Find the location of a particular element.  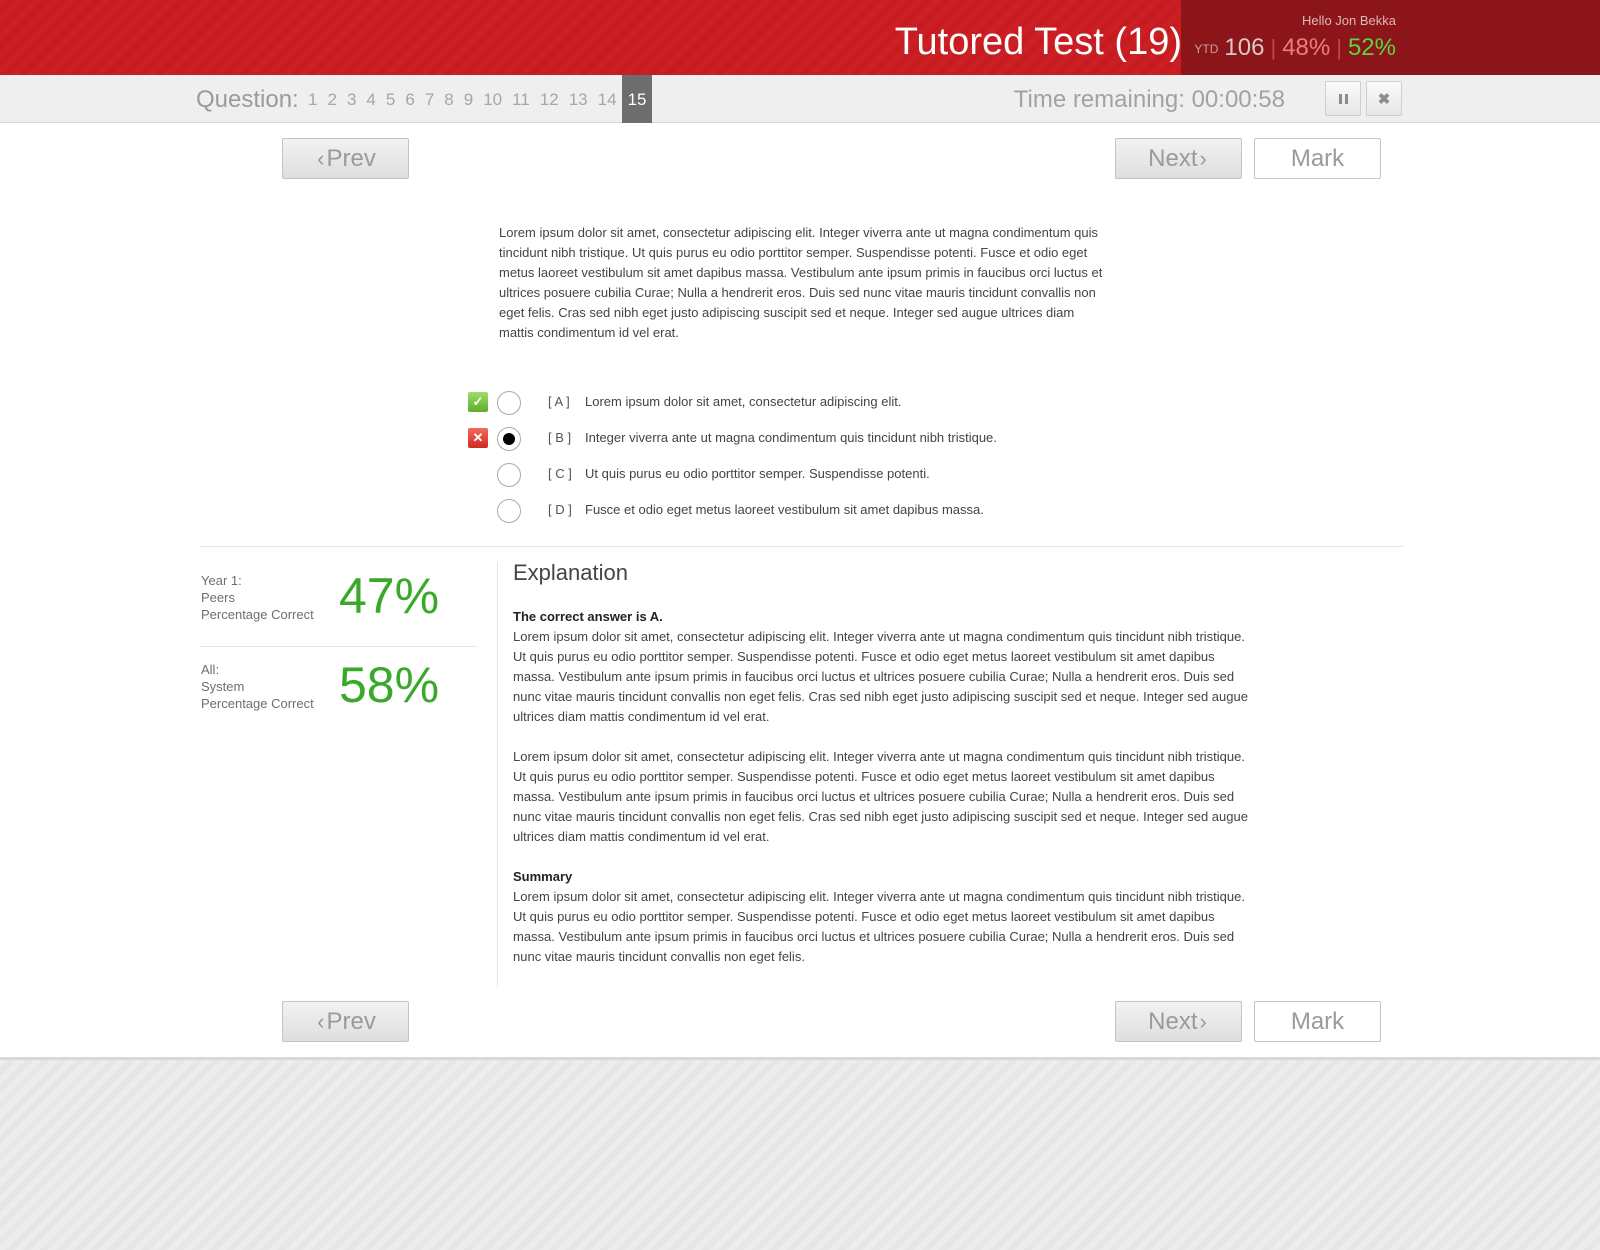

pause-icon is located at coordinates (1343, 98).